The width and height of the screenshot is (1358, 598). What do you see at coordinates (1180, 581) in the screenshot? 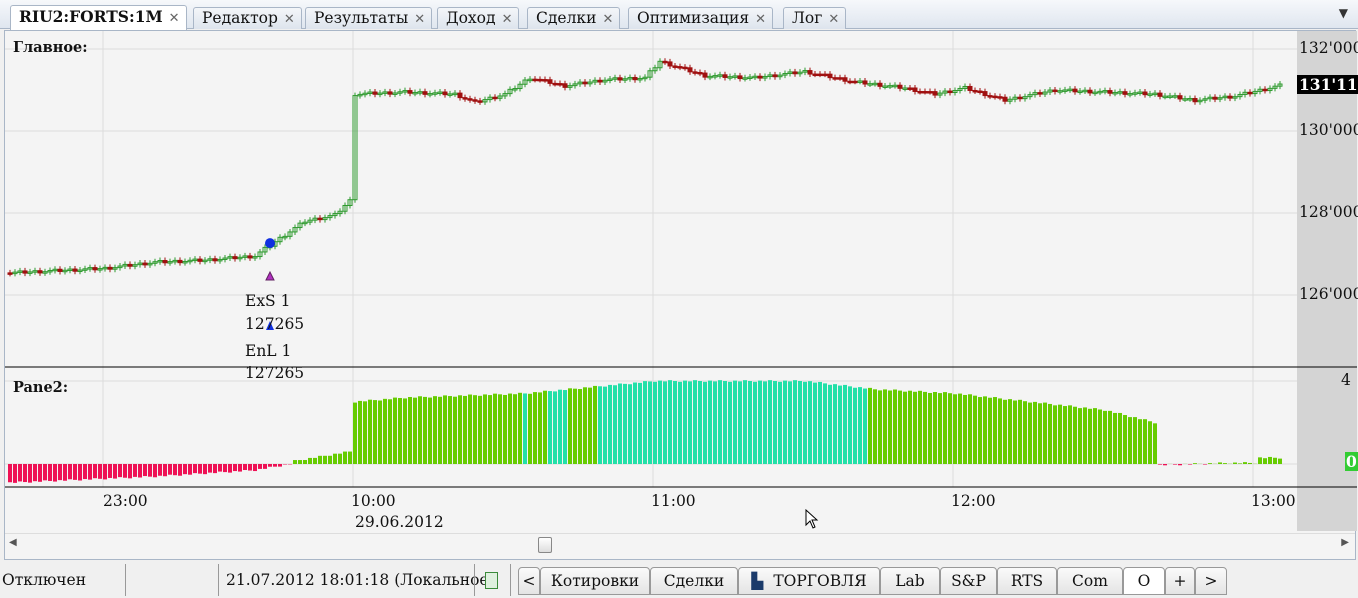
I see `bottom-tab-9: +` at bounding box center [1180, 581].